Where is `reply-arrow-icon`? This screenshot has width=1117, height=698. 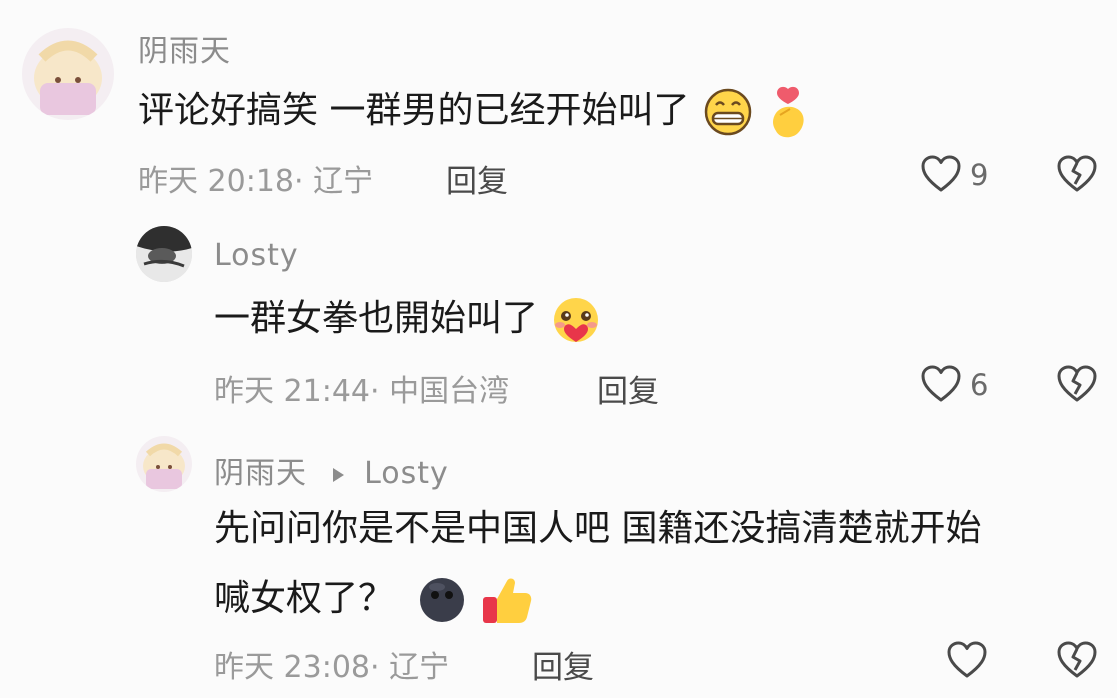 reply-arrow-icon is located at coordinates (338, 475).